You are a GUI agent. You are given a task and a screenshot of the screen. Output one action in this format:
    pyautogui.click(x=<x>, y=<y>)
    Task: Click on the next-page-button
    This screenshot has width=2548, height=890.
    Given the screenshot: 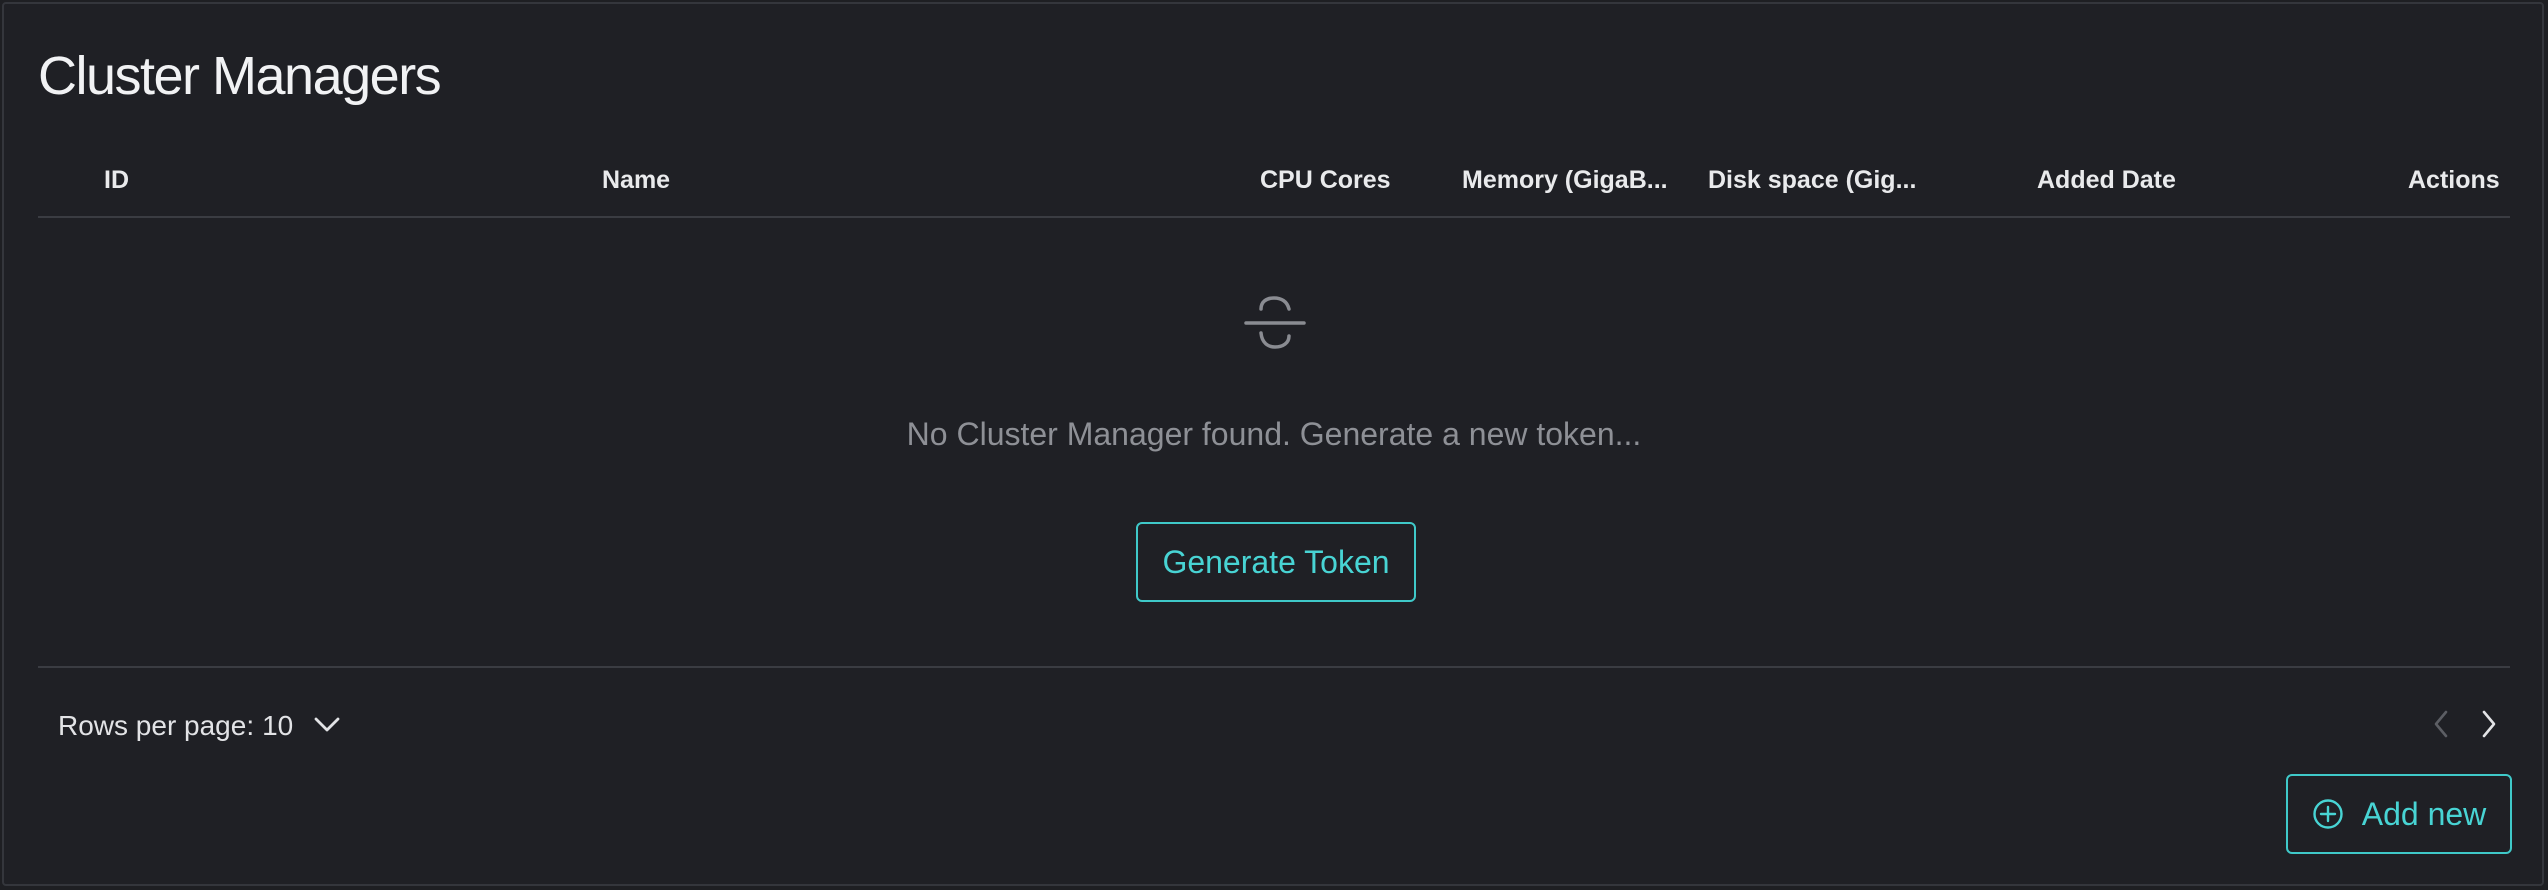 What is the action you would take?
    pyautogui.click(x=2489, y=724)
    